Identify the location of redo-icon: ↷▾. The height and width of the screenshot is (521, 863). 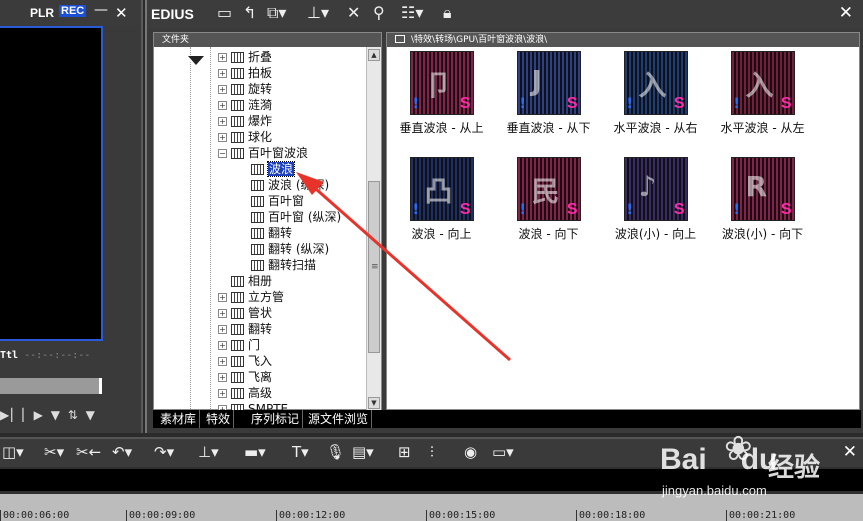
(164, 452).